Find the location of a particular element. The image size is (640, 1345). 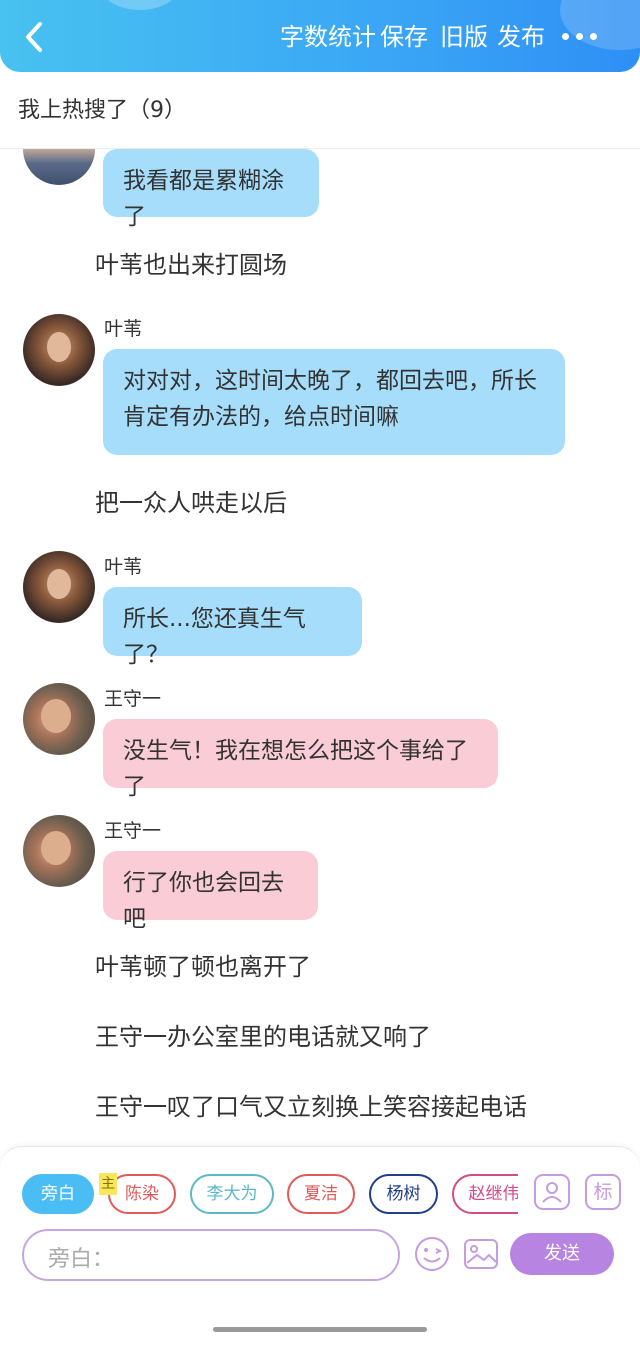

top-header: 字数统计 保存 旧版 发布 is located at coordinates (320, 36).